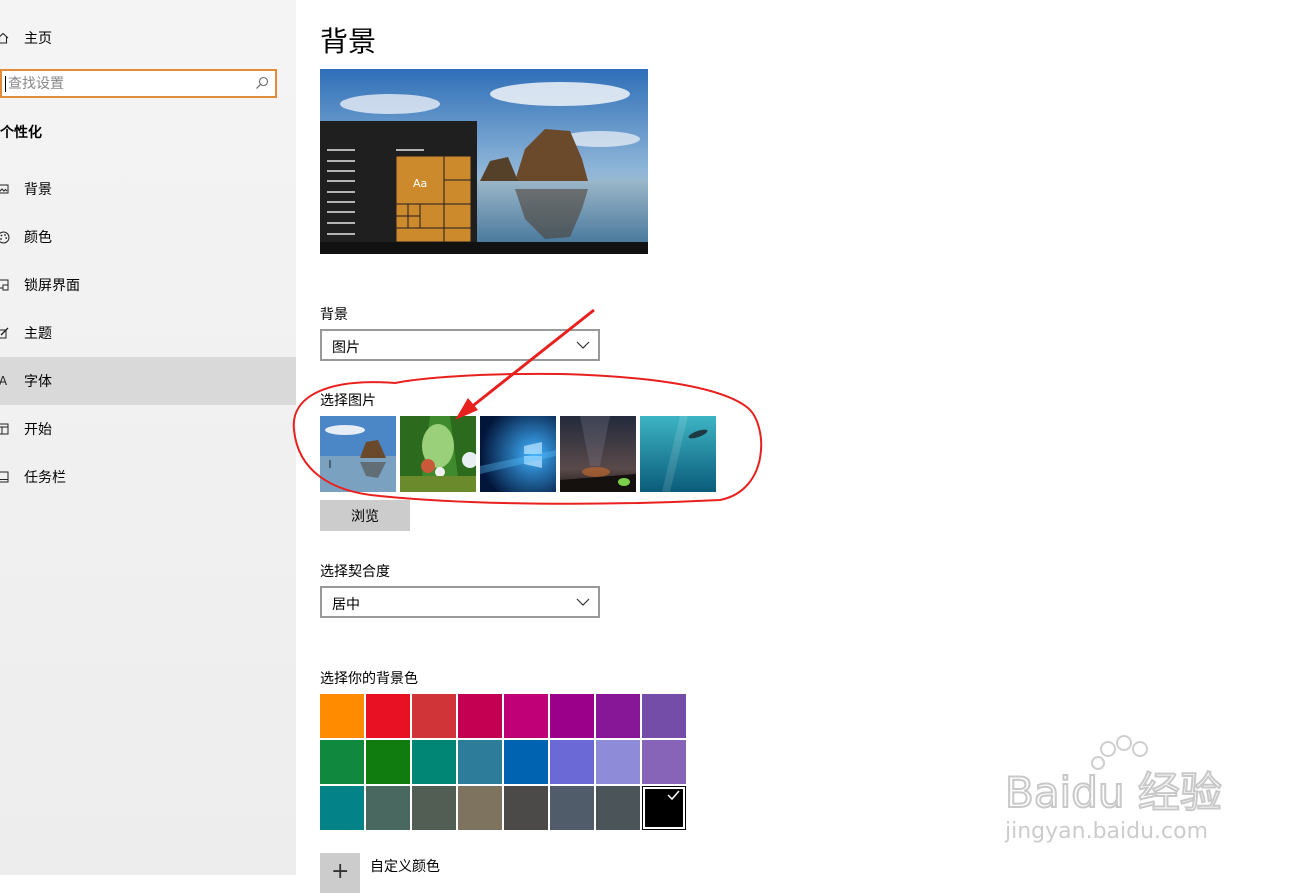 This screenshot has width=1310, height=893. What do you see at coordinates (148, 237) in the screenshot?
I see `sidebar-item-colors: 颜色` at bounding box center [148, 237].